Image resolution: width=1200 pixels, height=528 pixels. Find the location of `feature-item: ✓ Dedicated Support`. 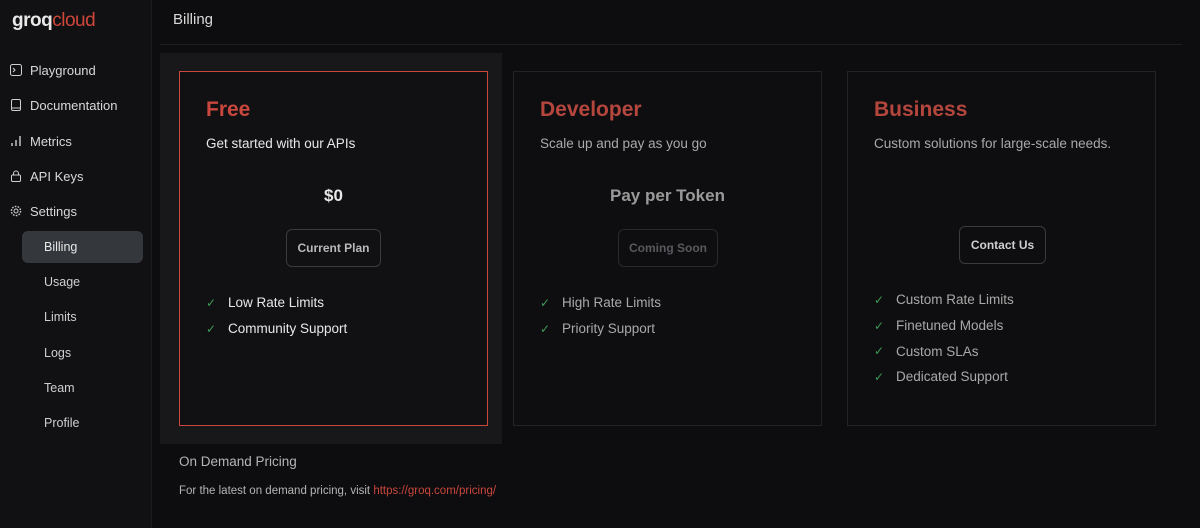

feature-item: ✓ Dedicated Support is located at coordinates (944, 377).